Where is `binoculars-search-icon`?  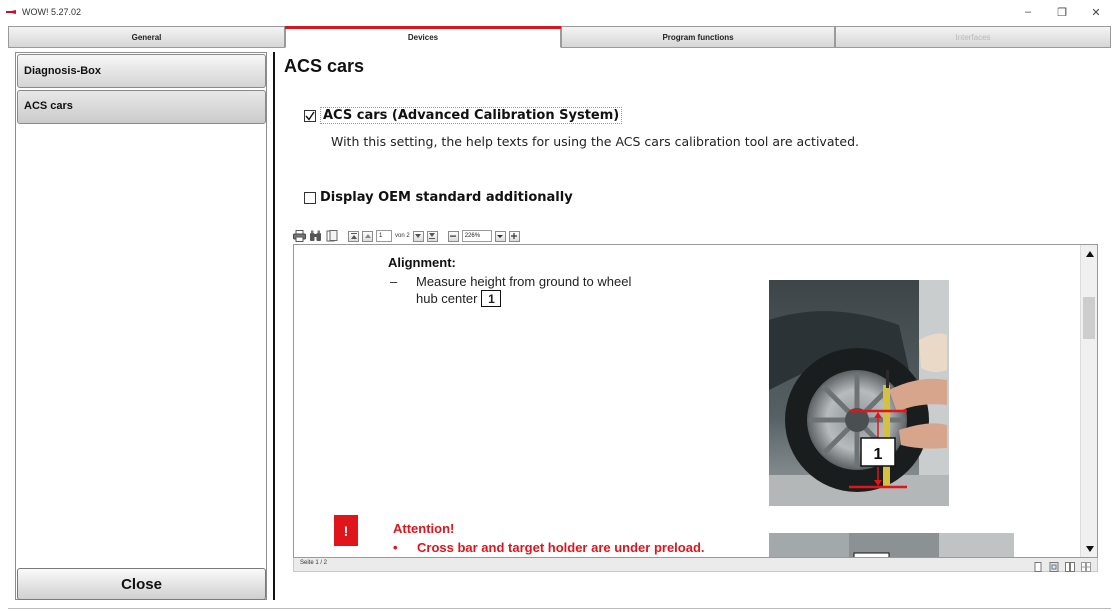
binoculars-search-icon is located at coordinates (315, 236).